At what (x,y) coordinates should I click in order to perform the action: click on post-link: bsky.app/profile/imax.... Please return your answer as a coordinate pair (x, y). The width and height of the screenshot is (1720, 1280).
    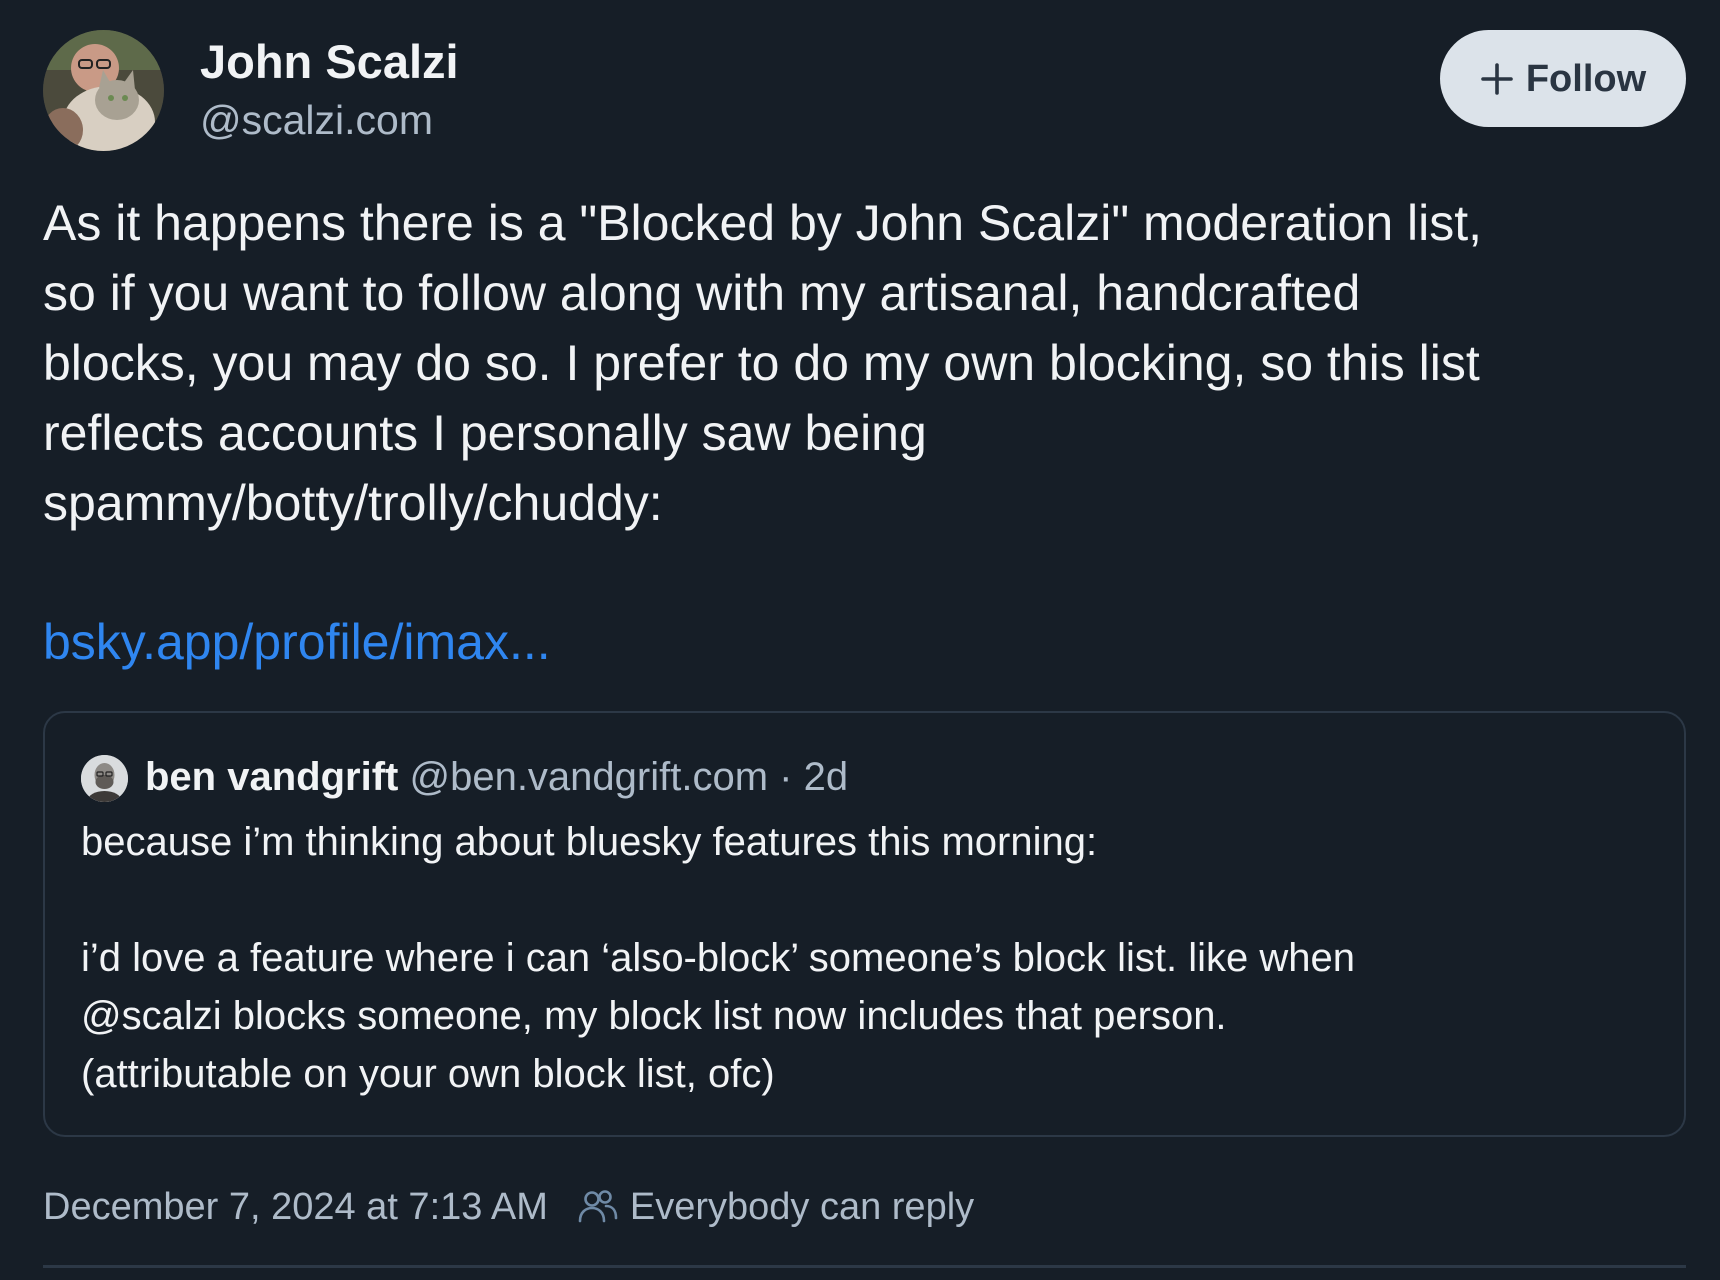
    Looking at the image, I should click on (297, 642).